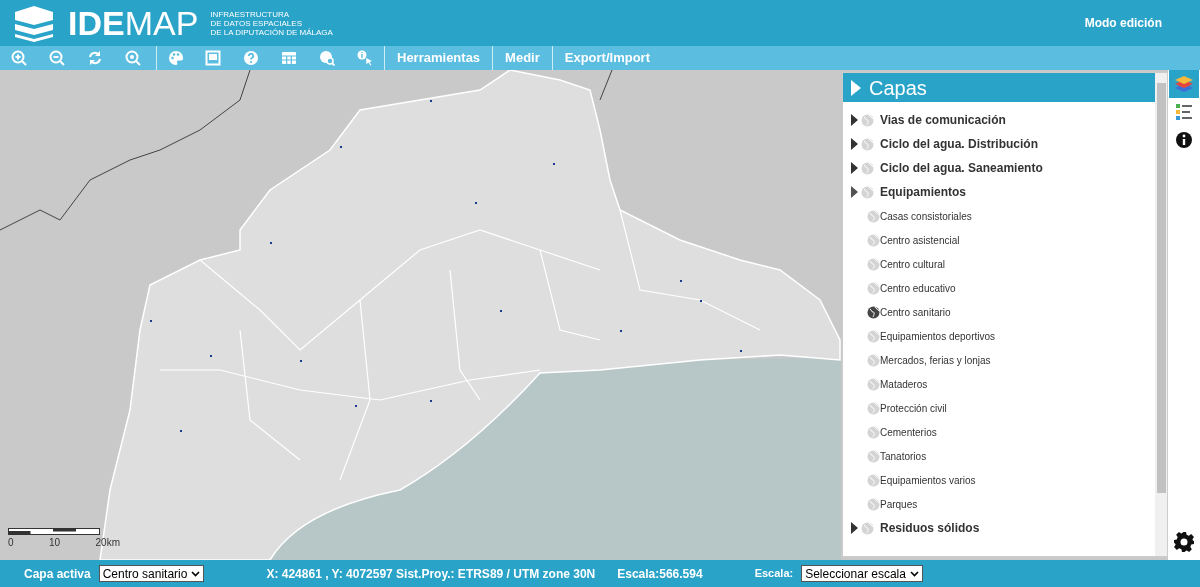 This screenshot has height=587, width=1200. What do you see at coordinates (856, 87) in the screenshot?
I see `triangle-icon` at bounding box center [856, 87].